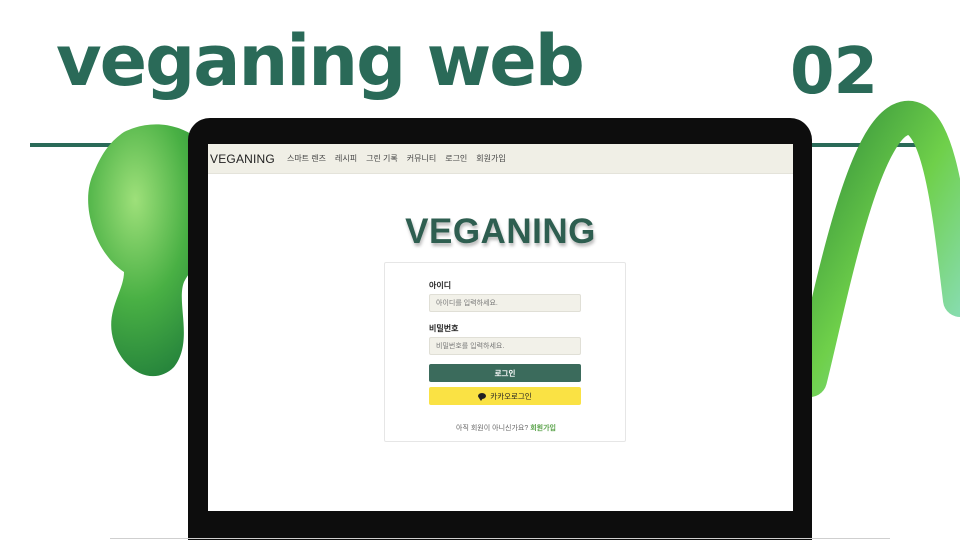  Describe the element at coordinates (834, 72) in the screenshot. I see `slide-number: 02` at that location.